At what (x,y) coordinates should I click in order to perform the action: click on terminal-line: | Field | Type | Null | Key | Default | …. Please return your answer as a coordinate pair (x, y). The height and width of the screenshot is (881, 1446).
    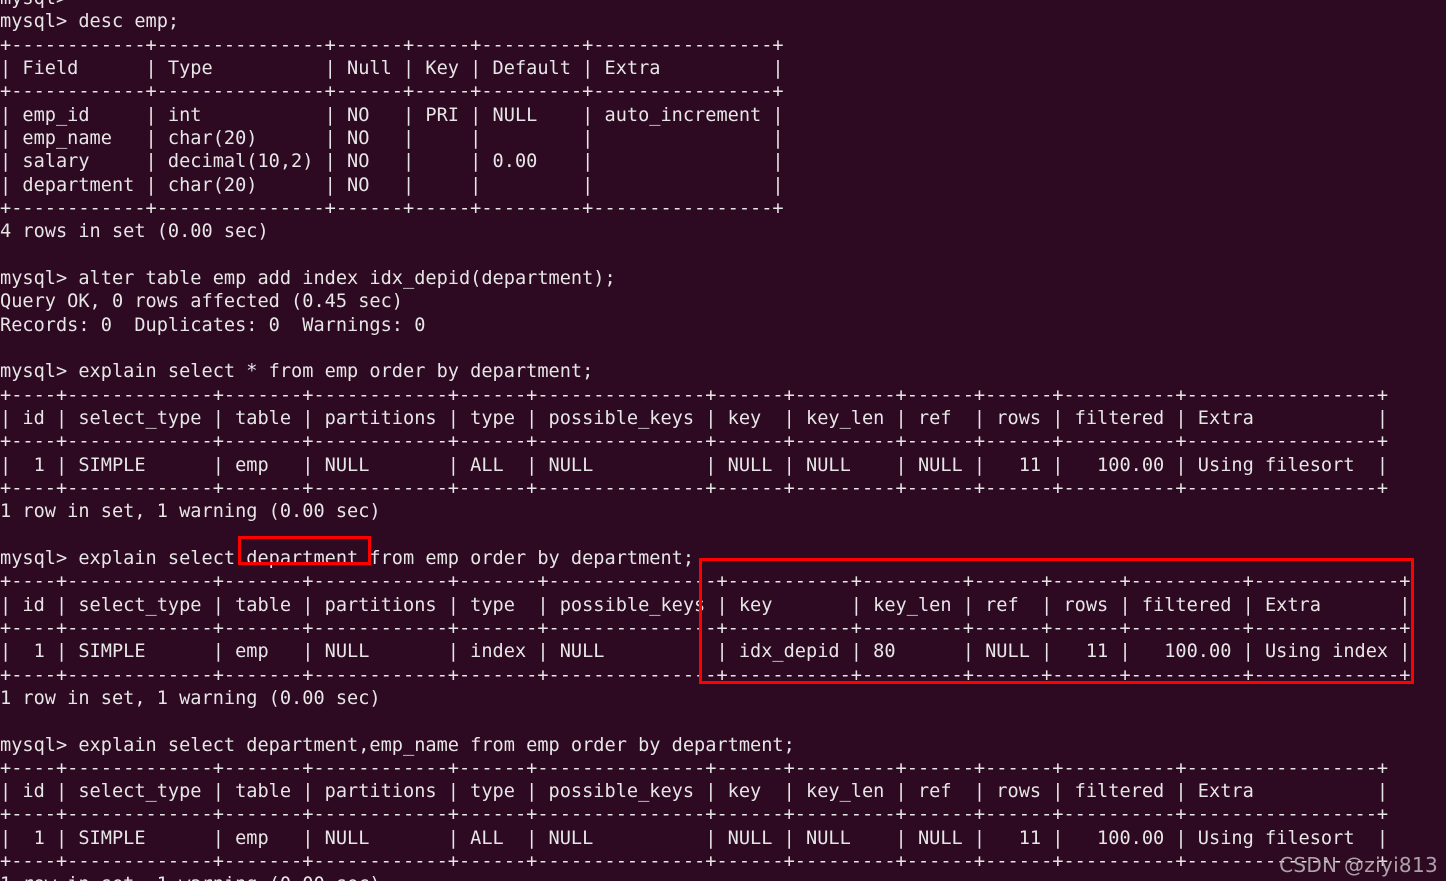
    Looking at the image, I should click on (392, 68).